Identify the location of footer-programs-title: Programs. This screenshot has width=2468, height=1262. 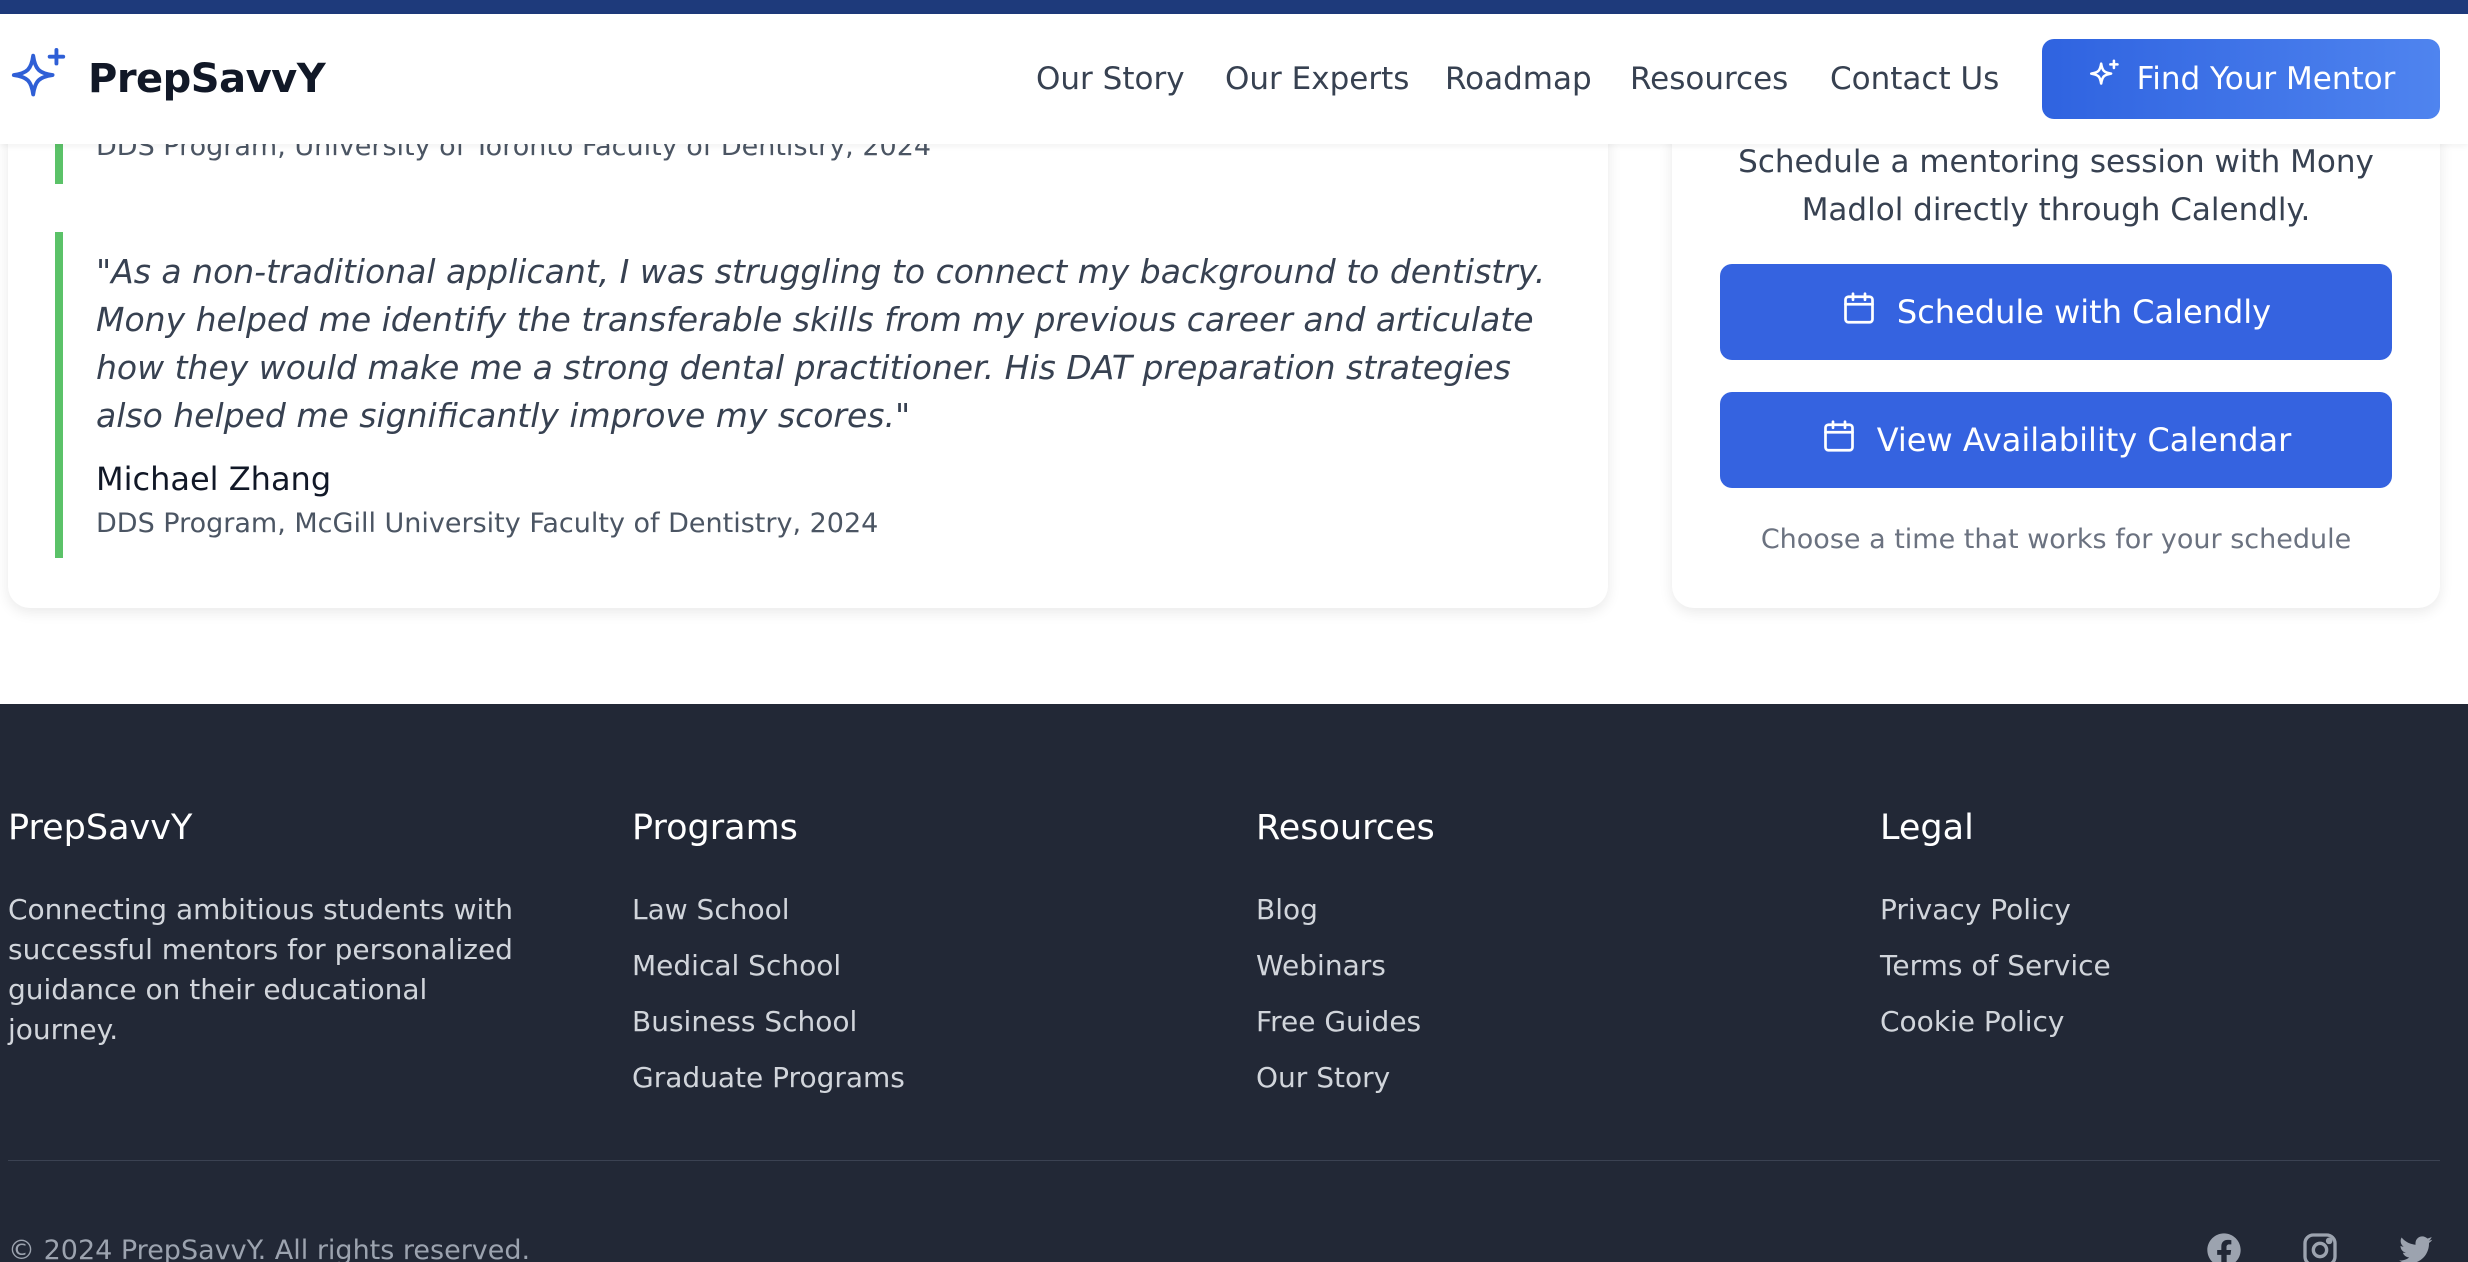
(715, 828).